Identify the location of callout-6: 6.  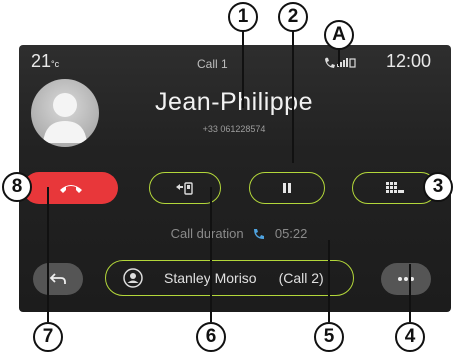
(211, 337).